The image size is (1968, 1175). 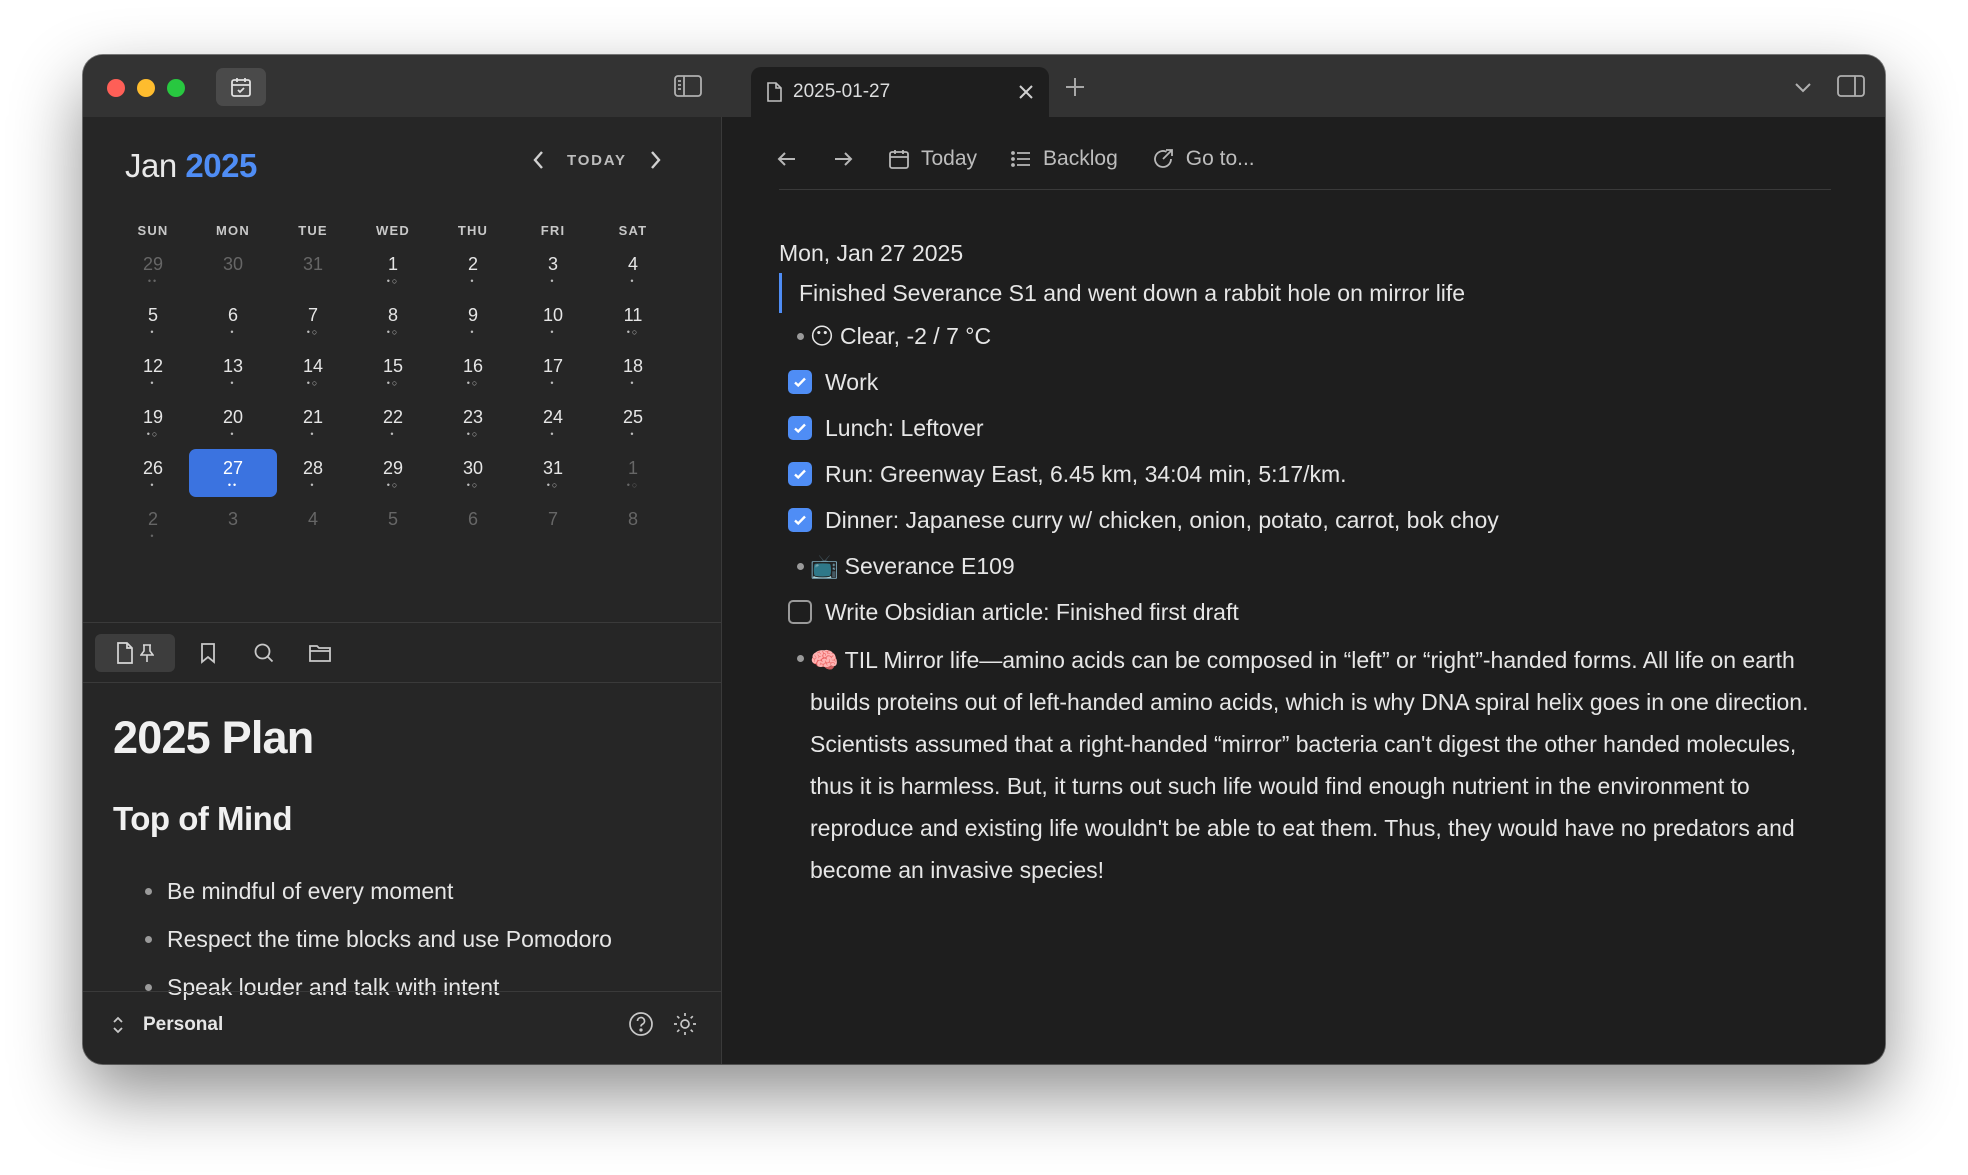 I want to click on calendar-day: 31, so click(x=313, y=269).